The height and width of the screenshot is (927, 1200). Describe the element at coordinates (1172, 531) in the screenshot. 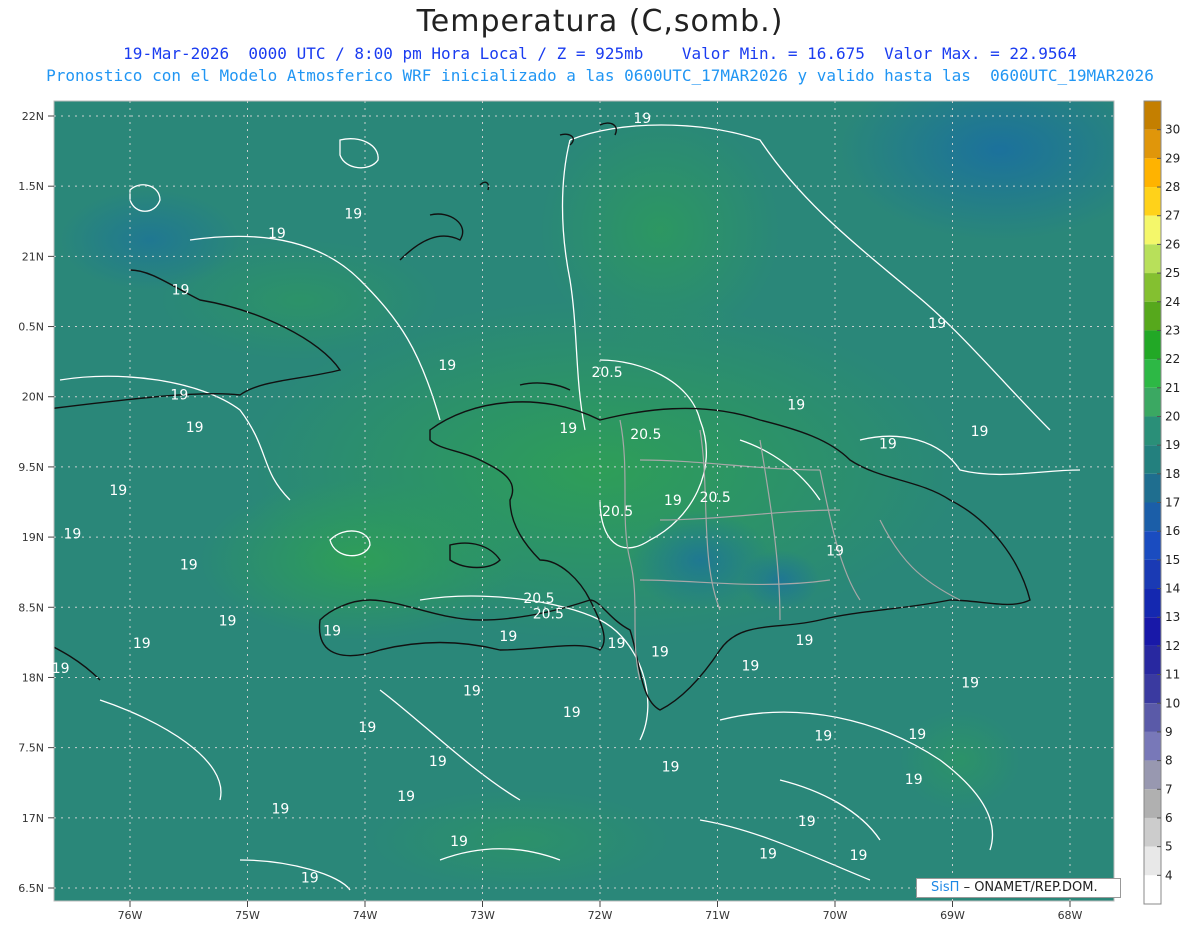

I see `colorbar-label: 16` at that location.